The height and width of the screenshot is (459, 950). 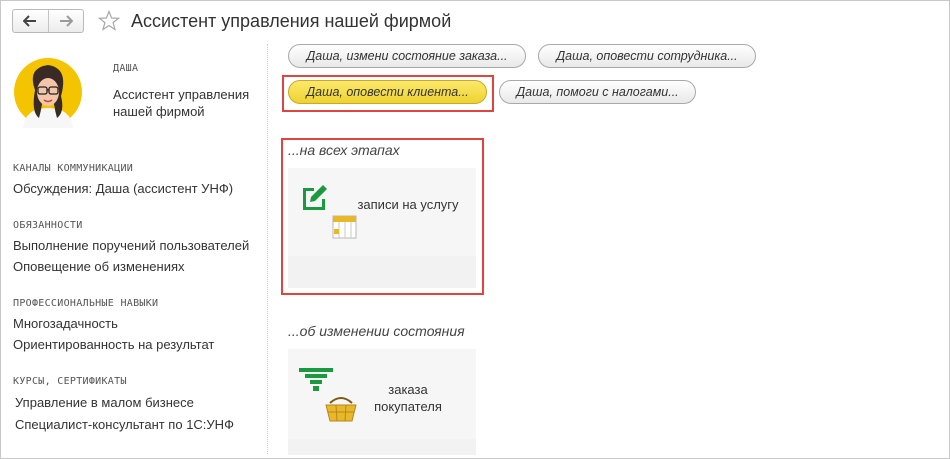 I want to click on star-outline-icon, so click(x=109, y=21).